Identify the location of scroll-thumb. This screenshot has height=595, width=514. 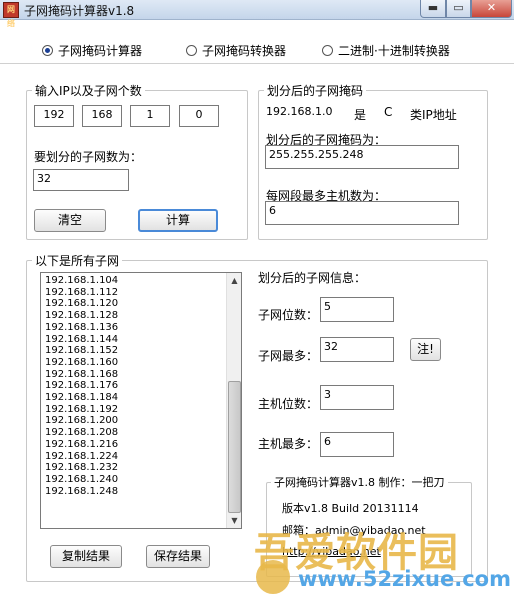
(234, 447).